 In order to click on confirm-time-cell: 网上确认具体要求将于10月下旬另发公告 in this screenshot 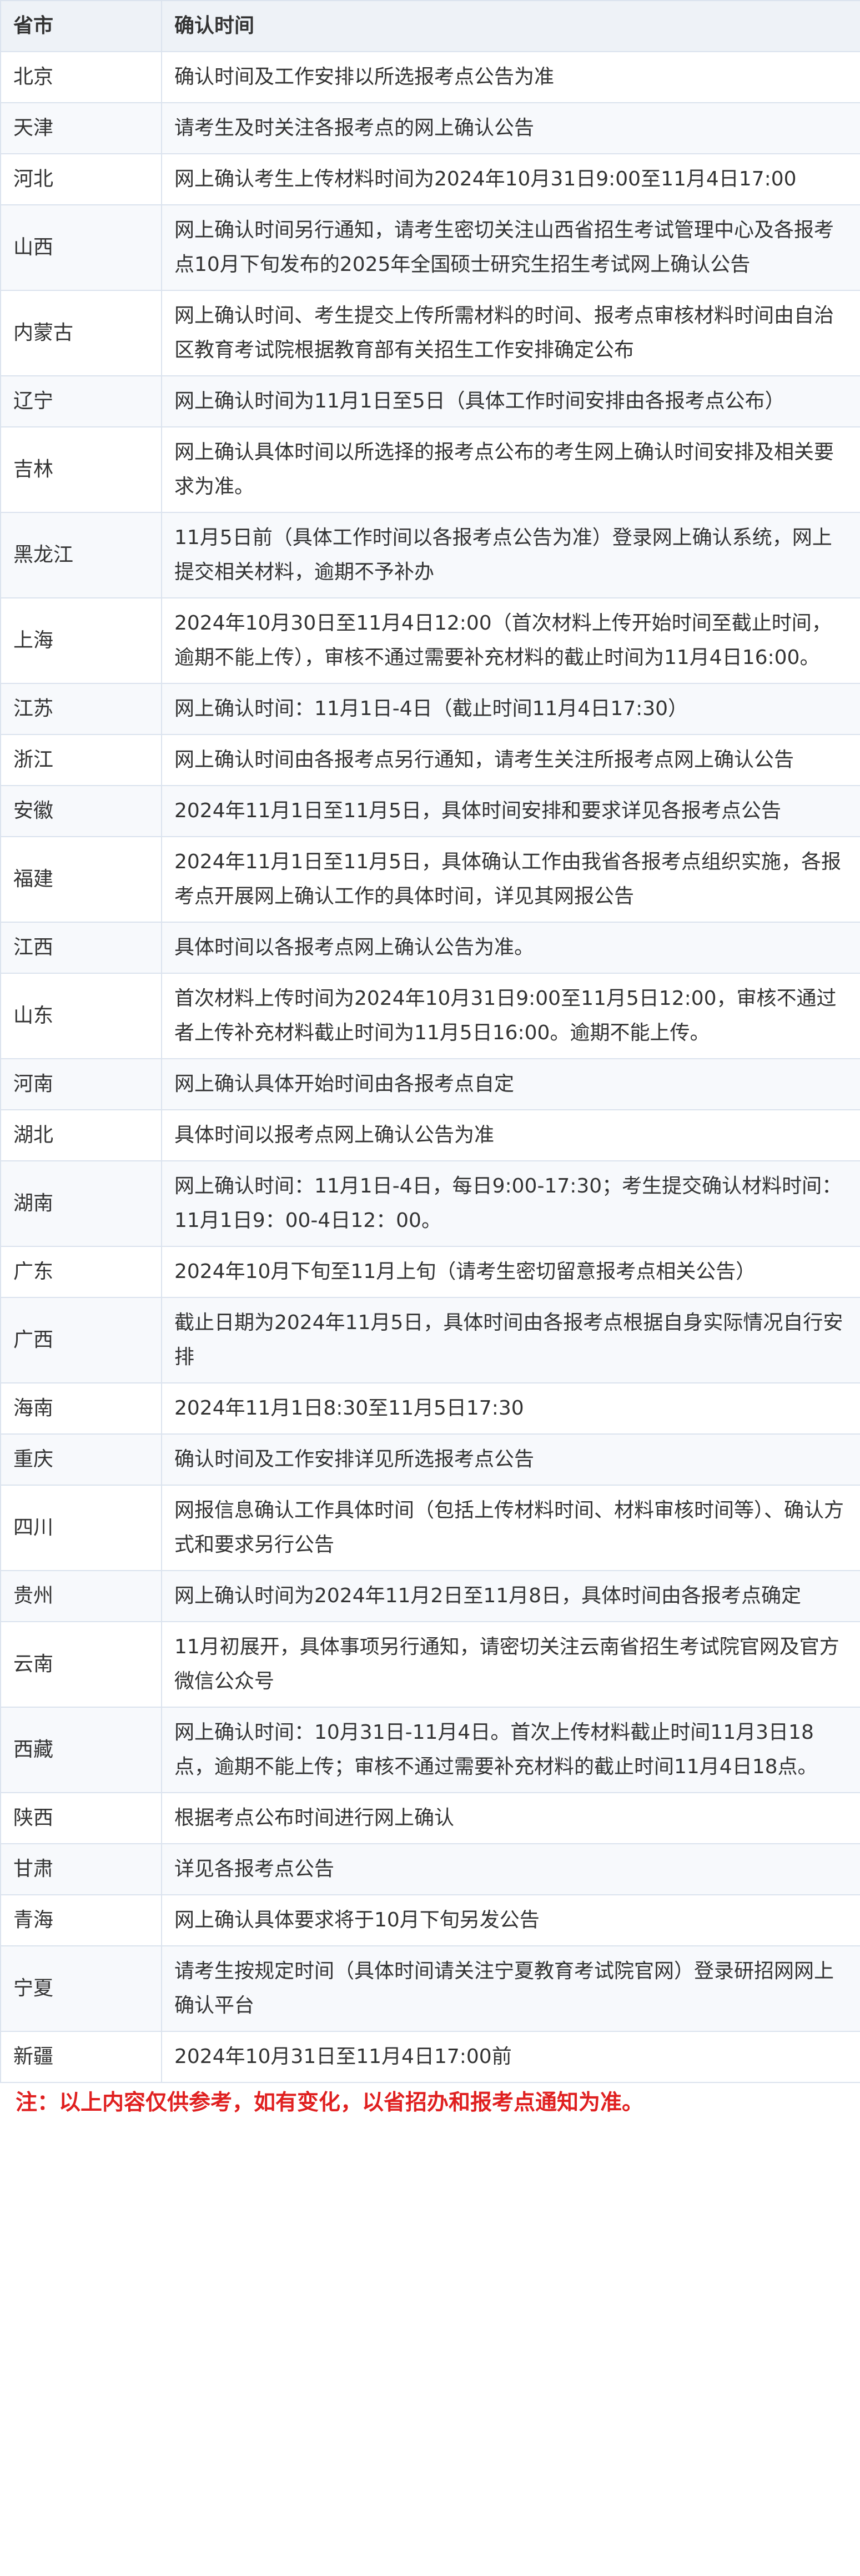, I will do `click(510, 1920)`.